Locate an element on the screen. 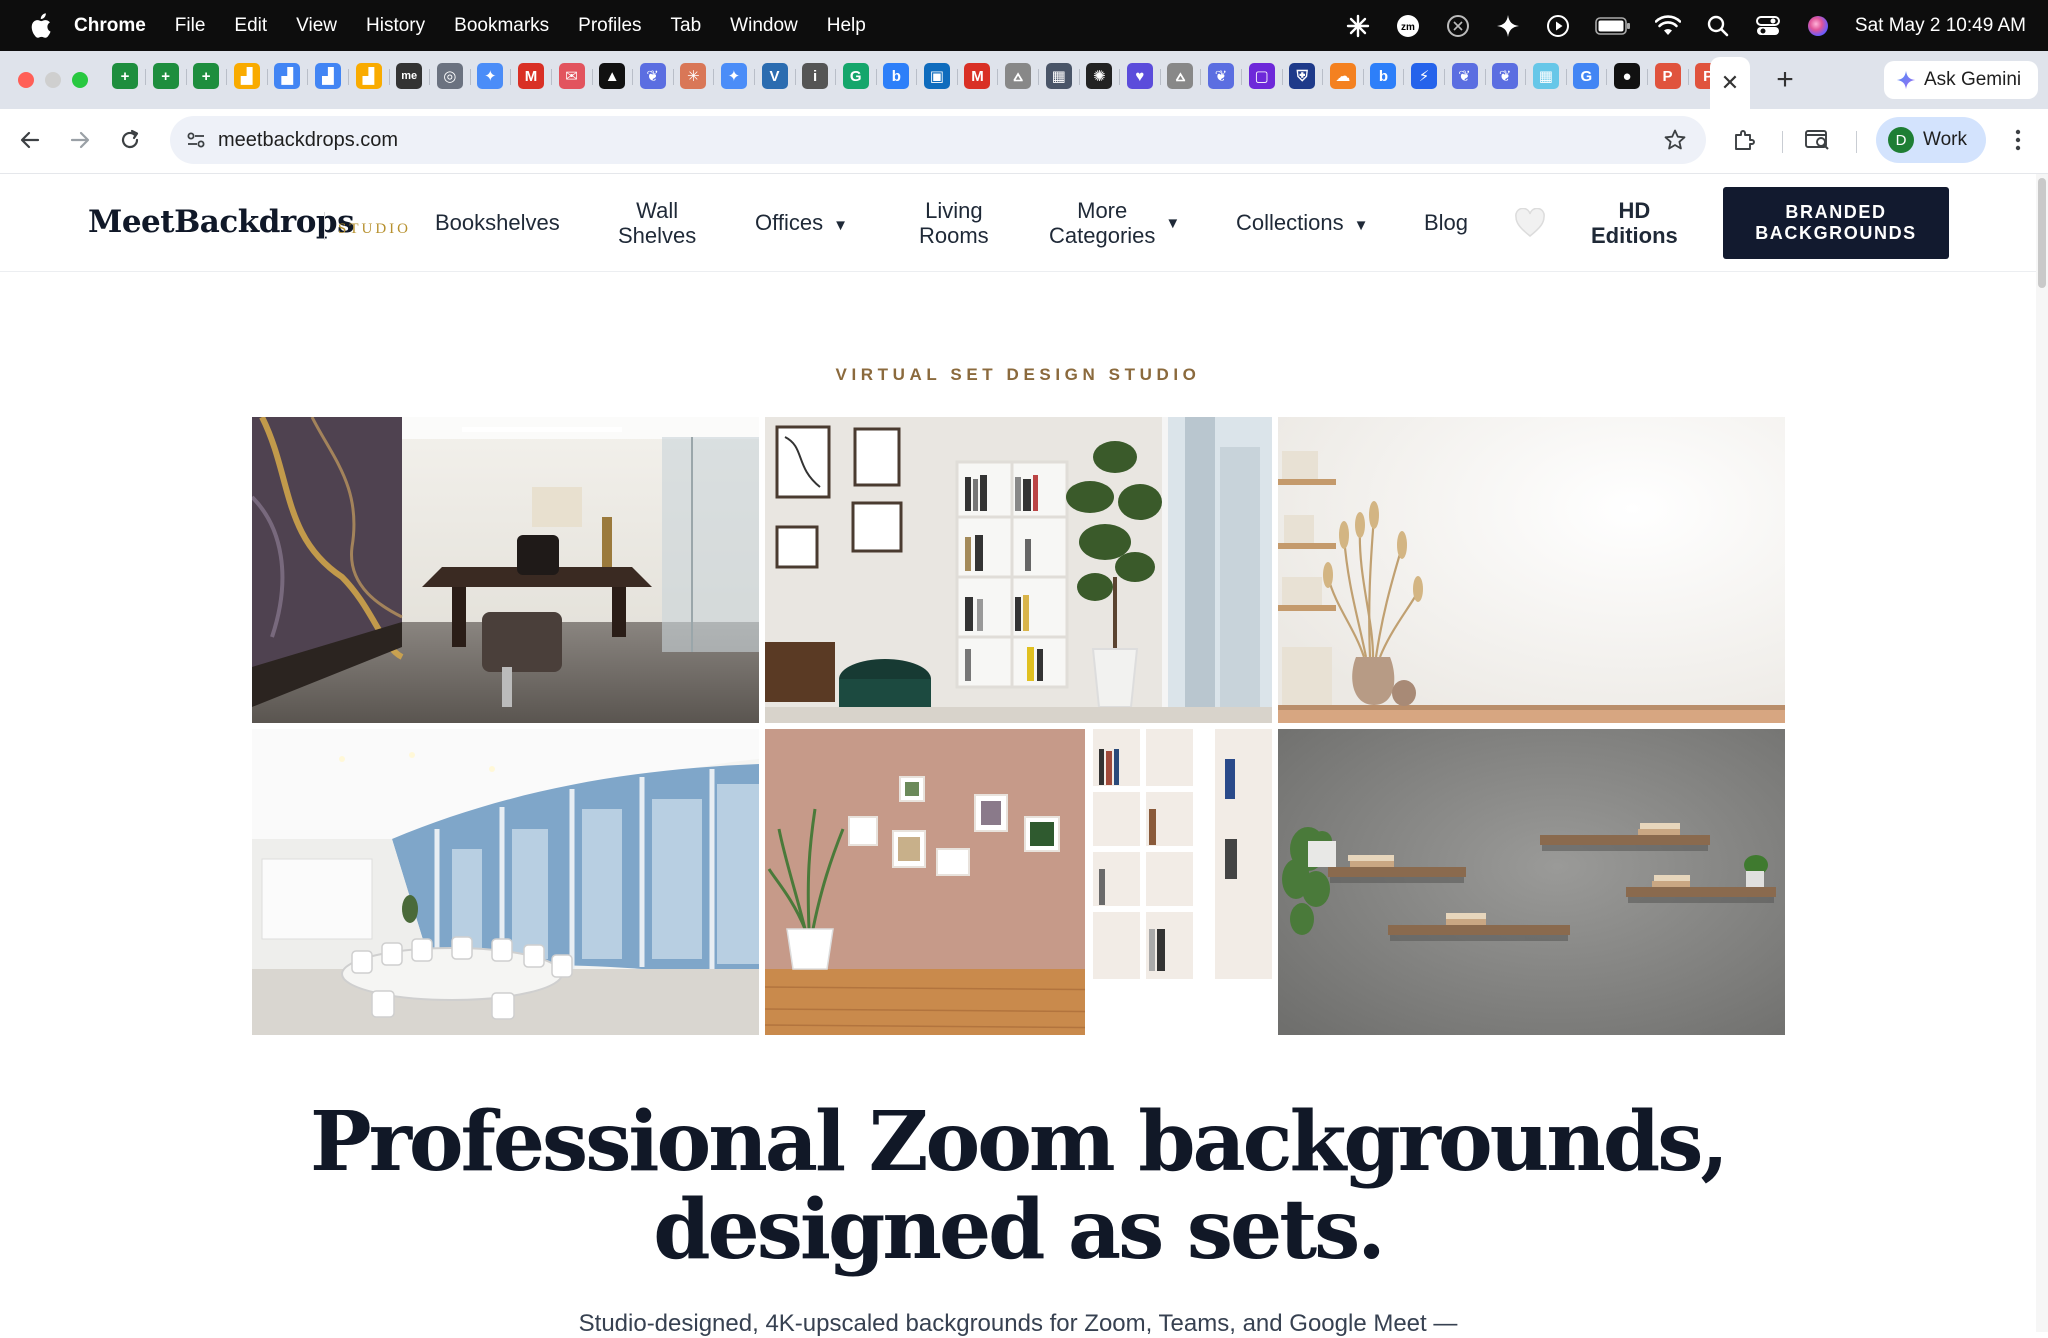 The height and width of the screenshot is (1338, 2048). cta-line1: BRANDED is located at coordinates (1836, 212).